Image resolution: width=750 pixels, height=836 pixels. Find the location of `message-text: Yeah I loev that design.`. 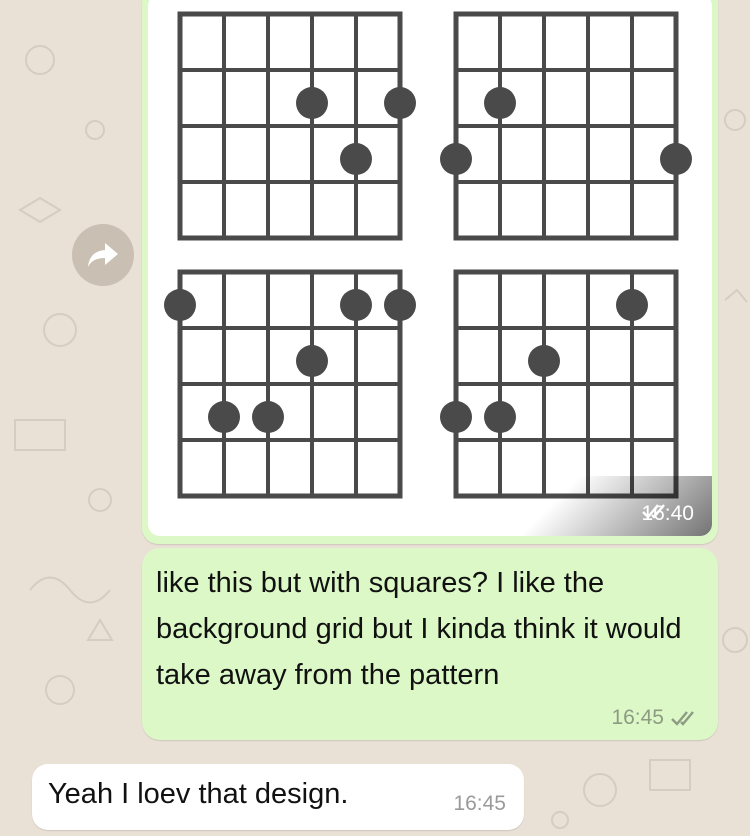

message-text: Yeah I loev that design. is located at coordinates (198, 794).